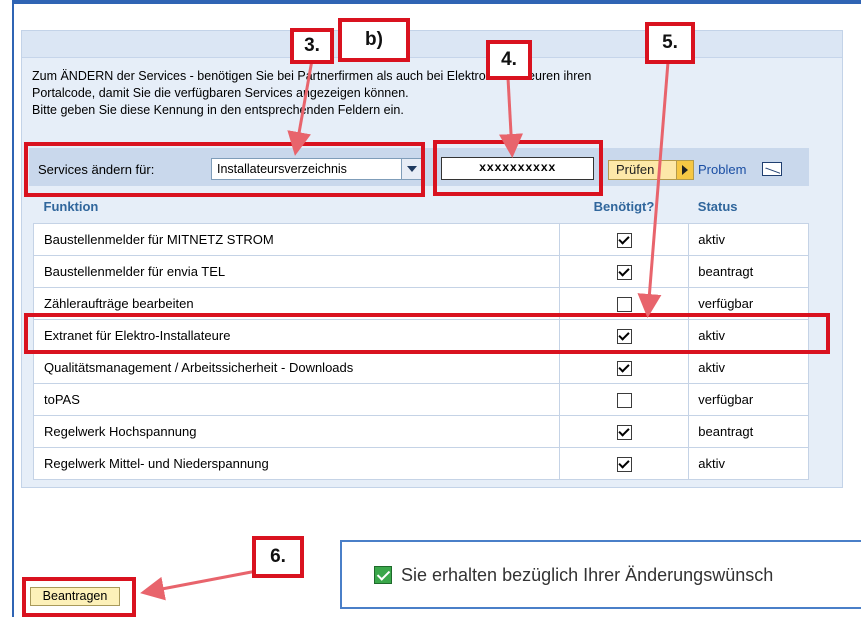 Image resolution: width=861 pixels, height=617 pixels. Describe the element at coordinates (374, 40) in the screenshot. I see `callout-b: b)` at that location.